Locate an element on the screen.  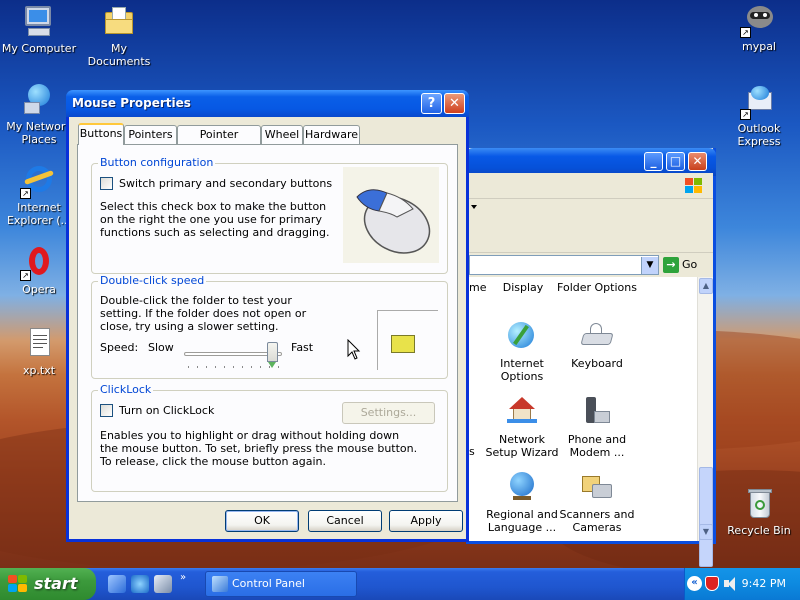
tab-pointers: Pointers is located at coordinates (150, 134).